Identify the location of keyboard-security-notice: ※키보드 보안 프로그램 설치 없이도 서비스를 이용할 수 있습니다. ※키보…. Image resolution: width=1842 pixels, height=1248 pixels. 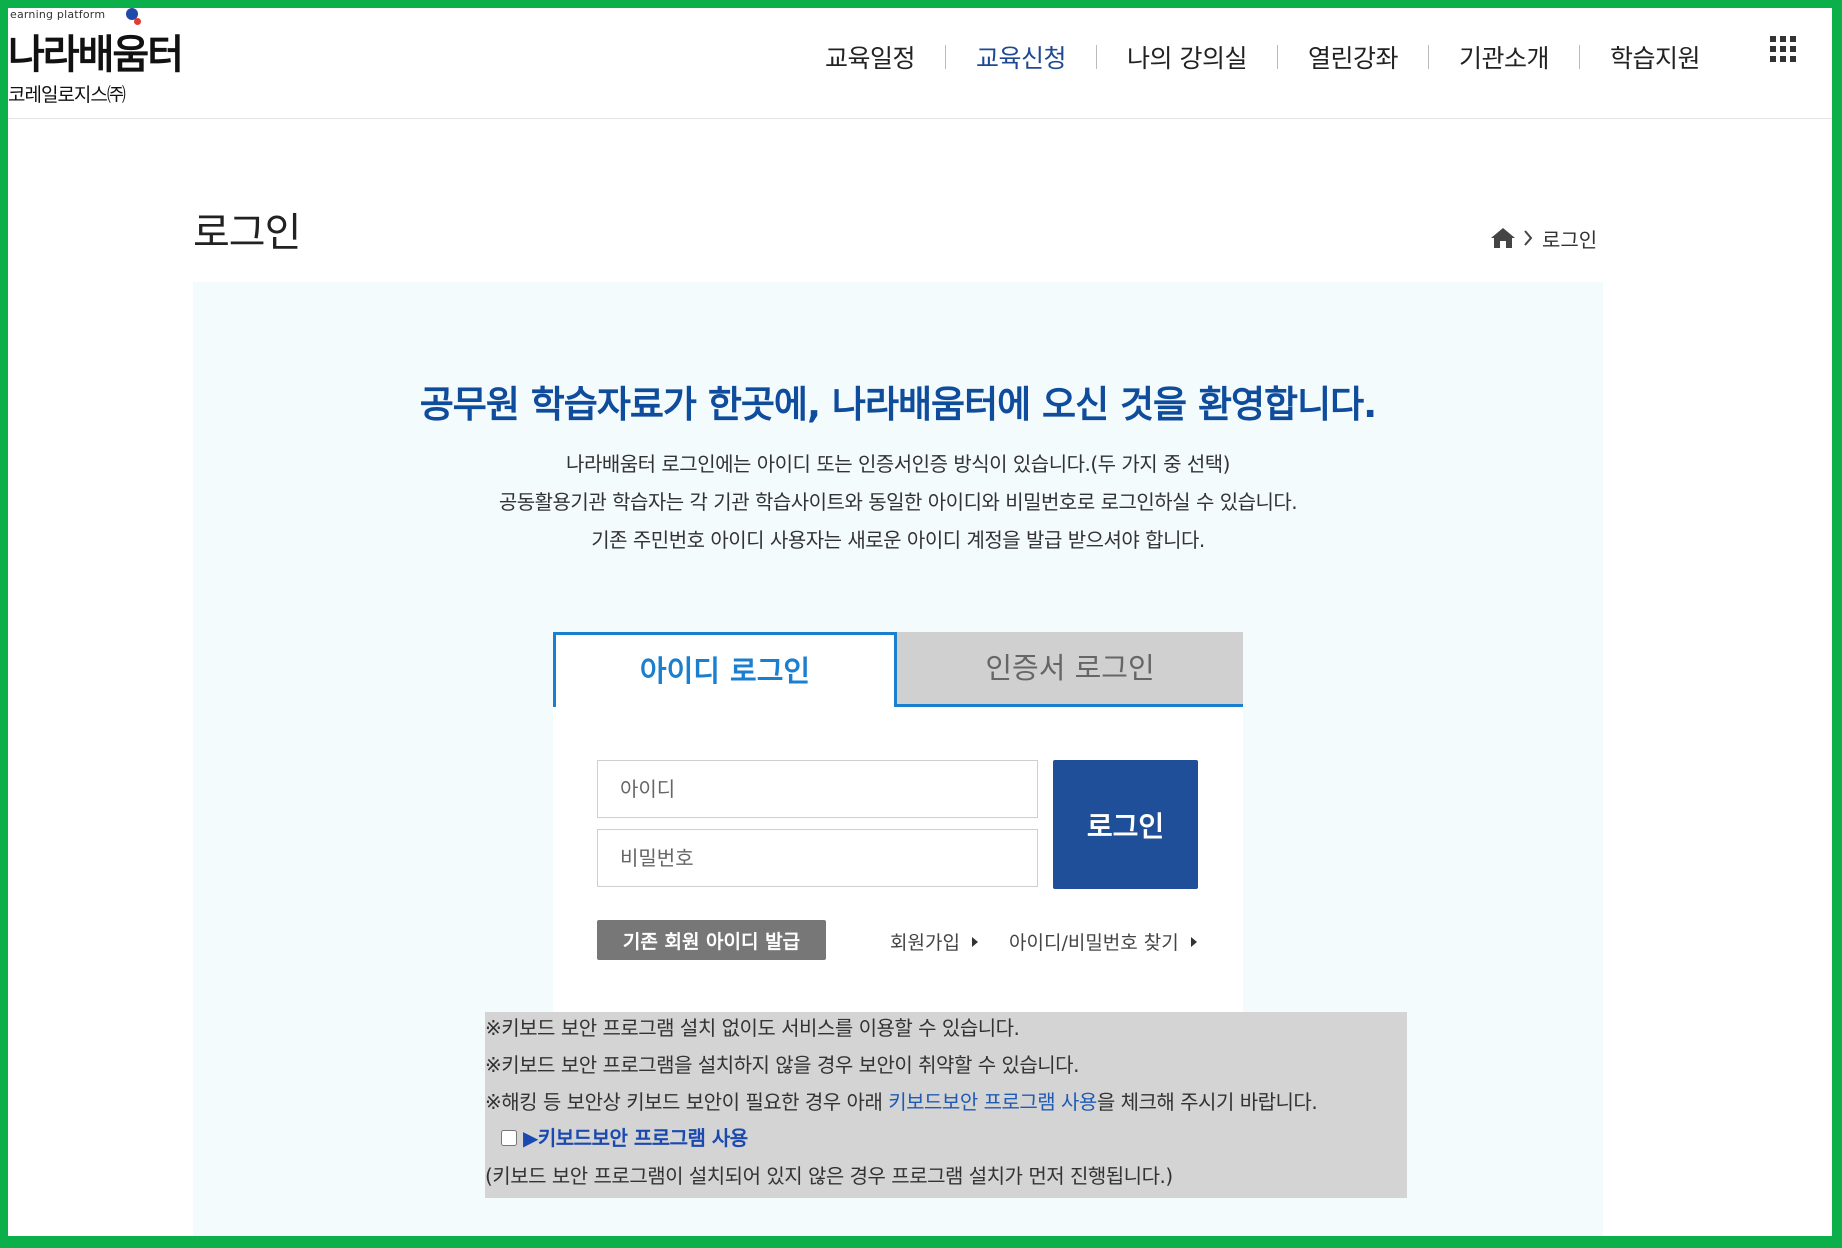
(946, 1105).